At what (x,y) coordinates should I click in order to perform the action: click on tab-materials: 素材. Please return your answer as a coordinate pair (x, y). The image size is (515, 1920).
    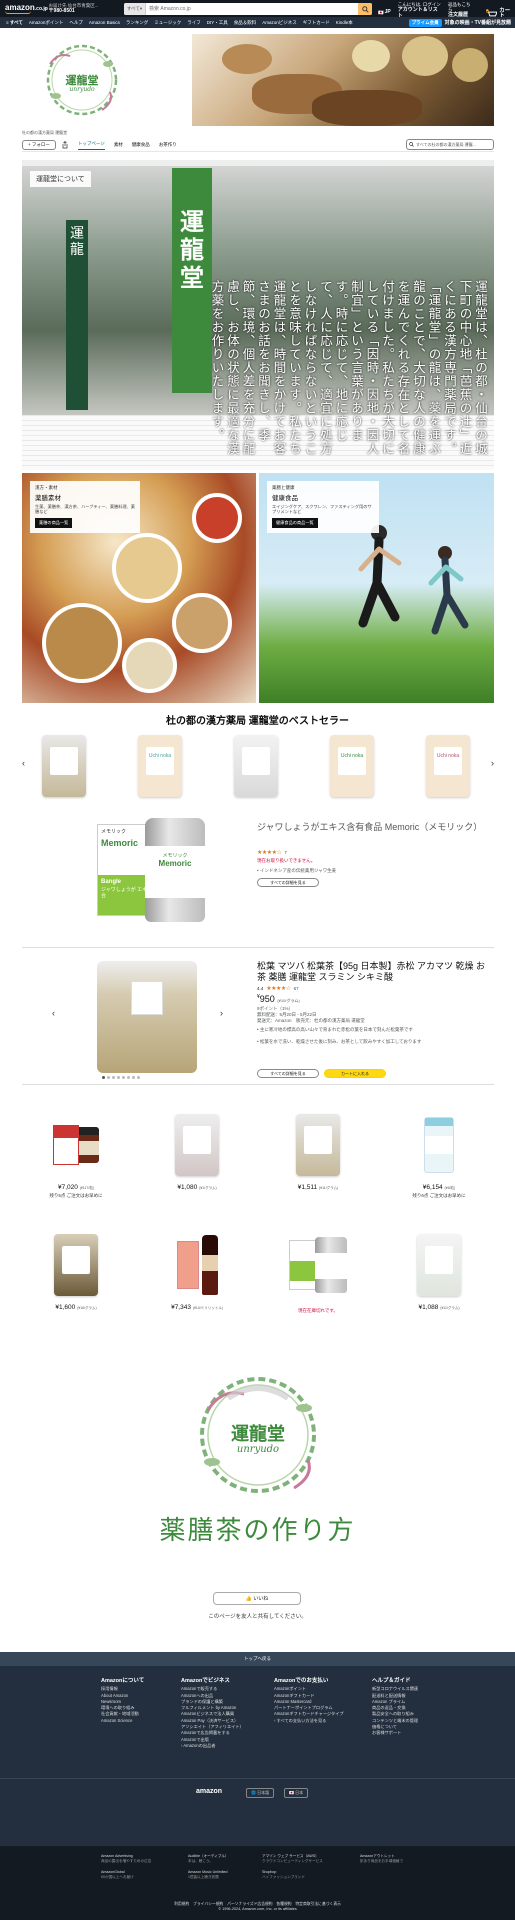
    Looking at the image, I should click on (118, 145).